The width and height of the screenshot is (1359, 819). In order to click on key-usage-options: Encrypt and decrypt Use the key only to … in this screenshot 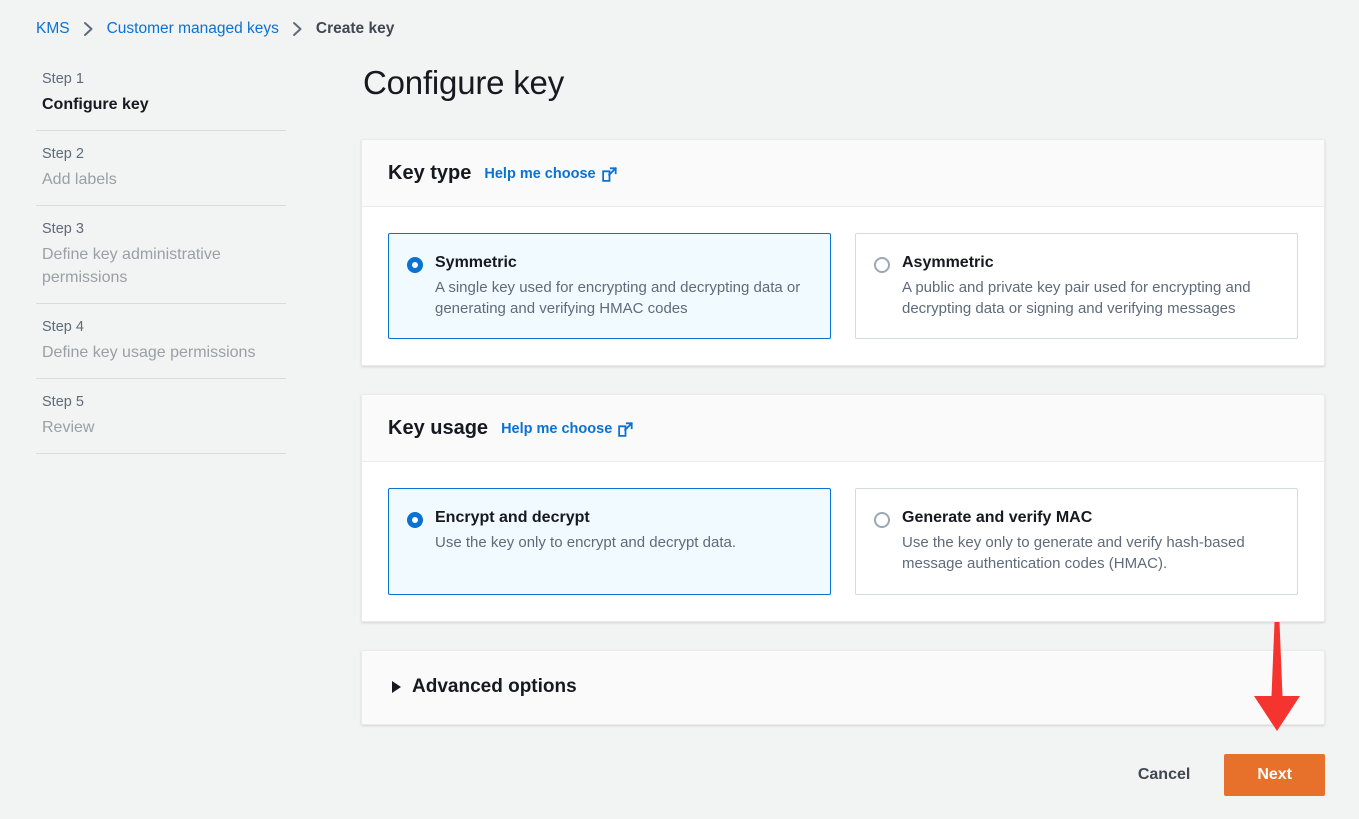, I will do `click(843, 541)`.